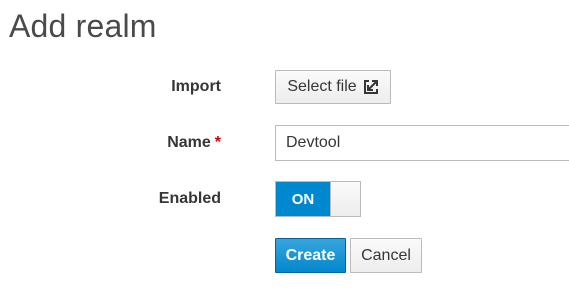  I want to click on page-title: Add realm, so click(83, 26).